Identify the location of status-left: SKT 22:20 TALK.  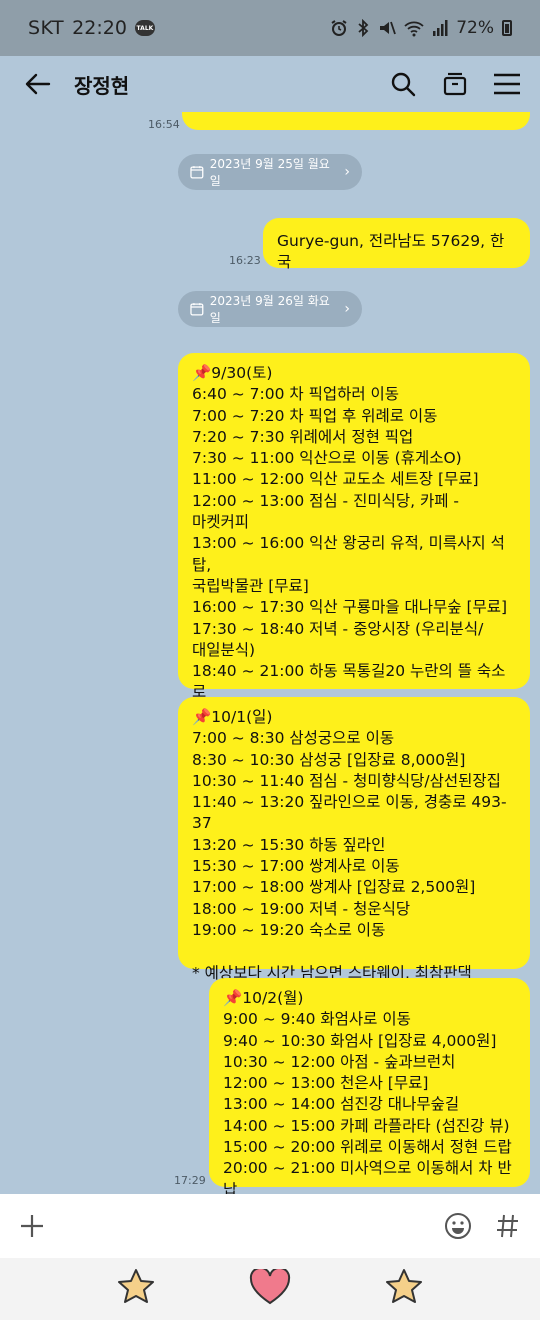
(91, 28).